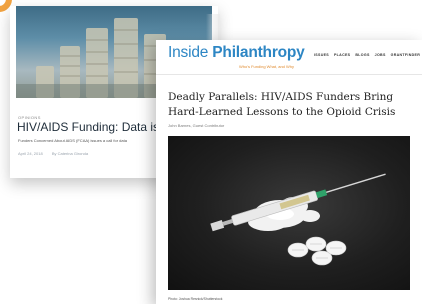 The width and height of the screenshot is (422, 304). Describe the element at coordinates (321, 55) in the screenshot. I see `nav-item-issues: ISSUES` at that location.